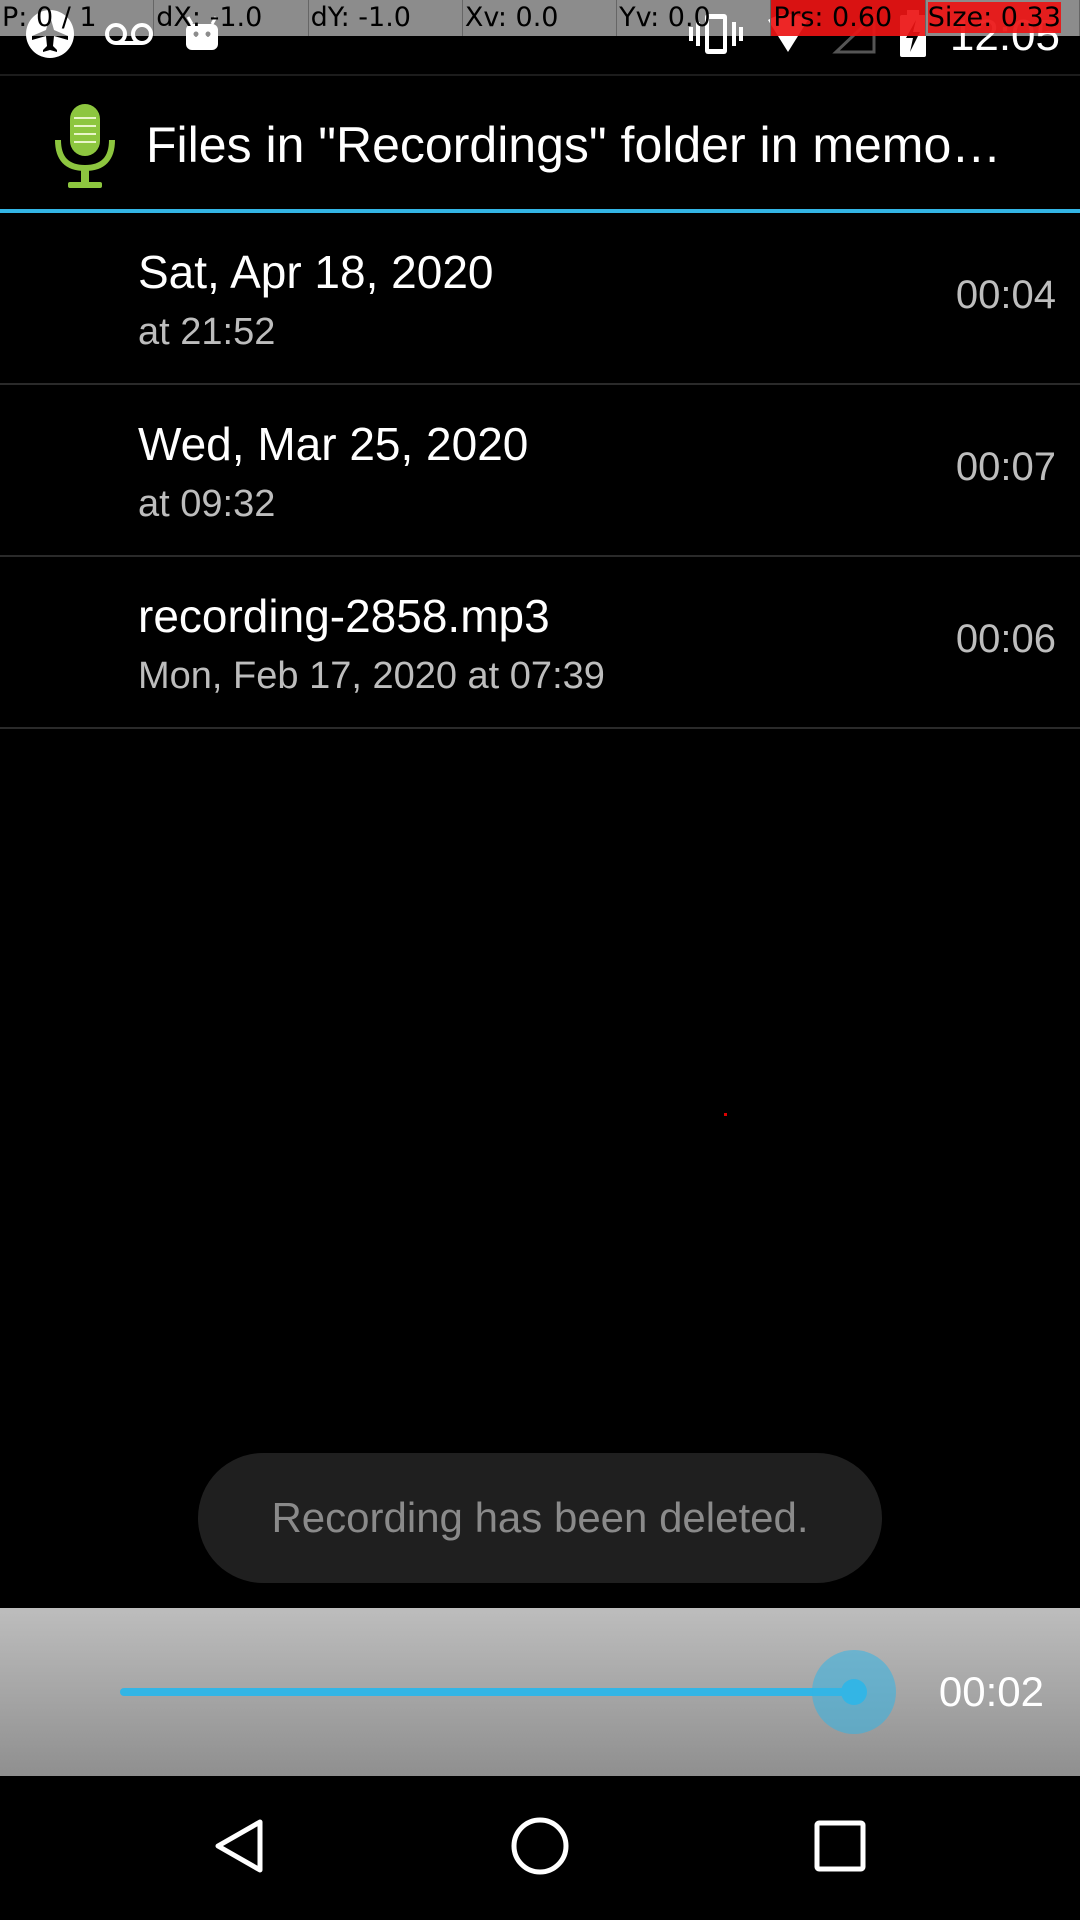 The height and width of the screenshot is (1920, 1080). I want to click on recording-subtitle: Mon, Feb 17, 2020 at 07:39, so click(371, 676).